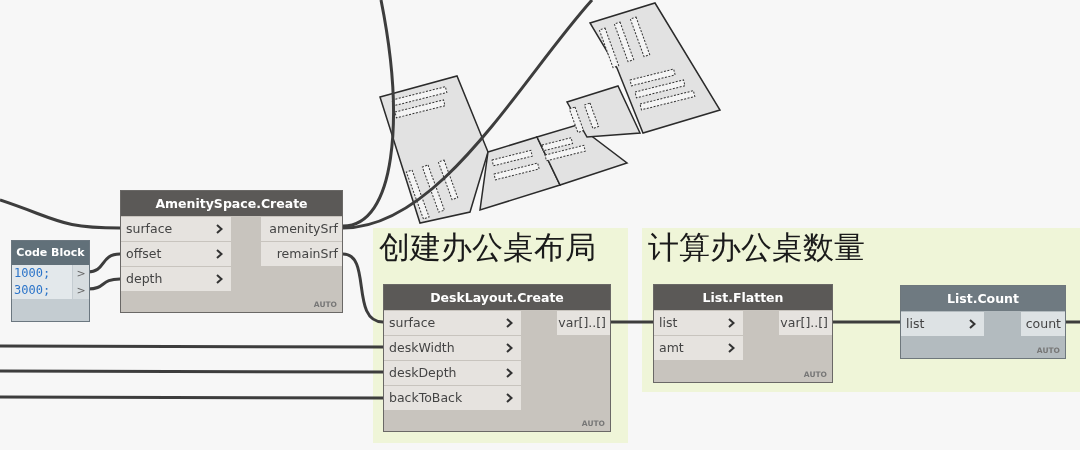 The height and width of the screenshot is (450, 1080). Describe the element at coordinates (50, 281) in the screenshot. I see `code-block-node: Code Block 1000; > 3000; >` at that location.